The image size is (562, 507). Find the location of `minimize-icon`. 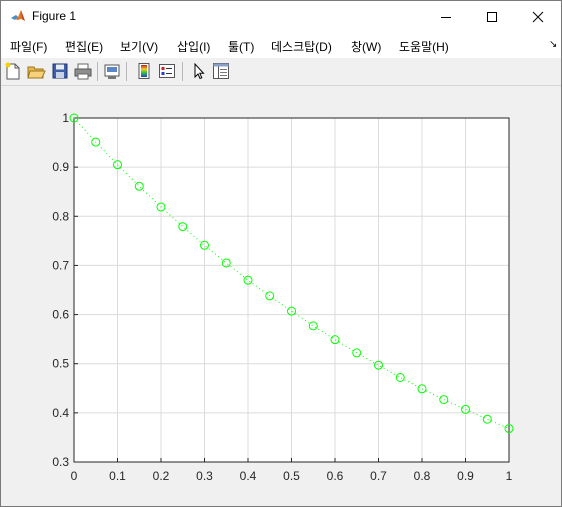

minimize-icon is located at coordinates (446, 17).